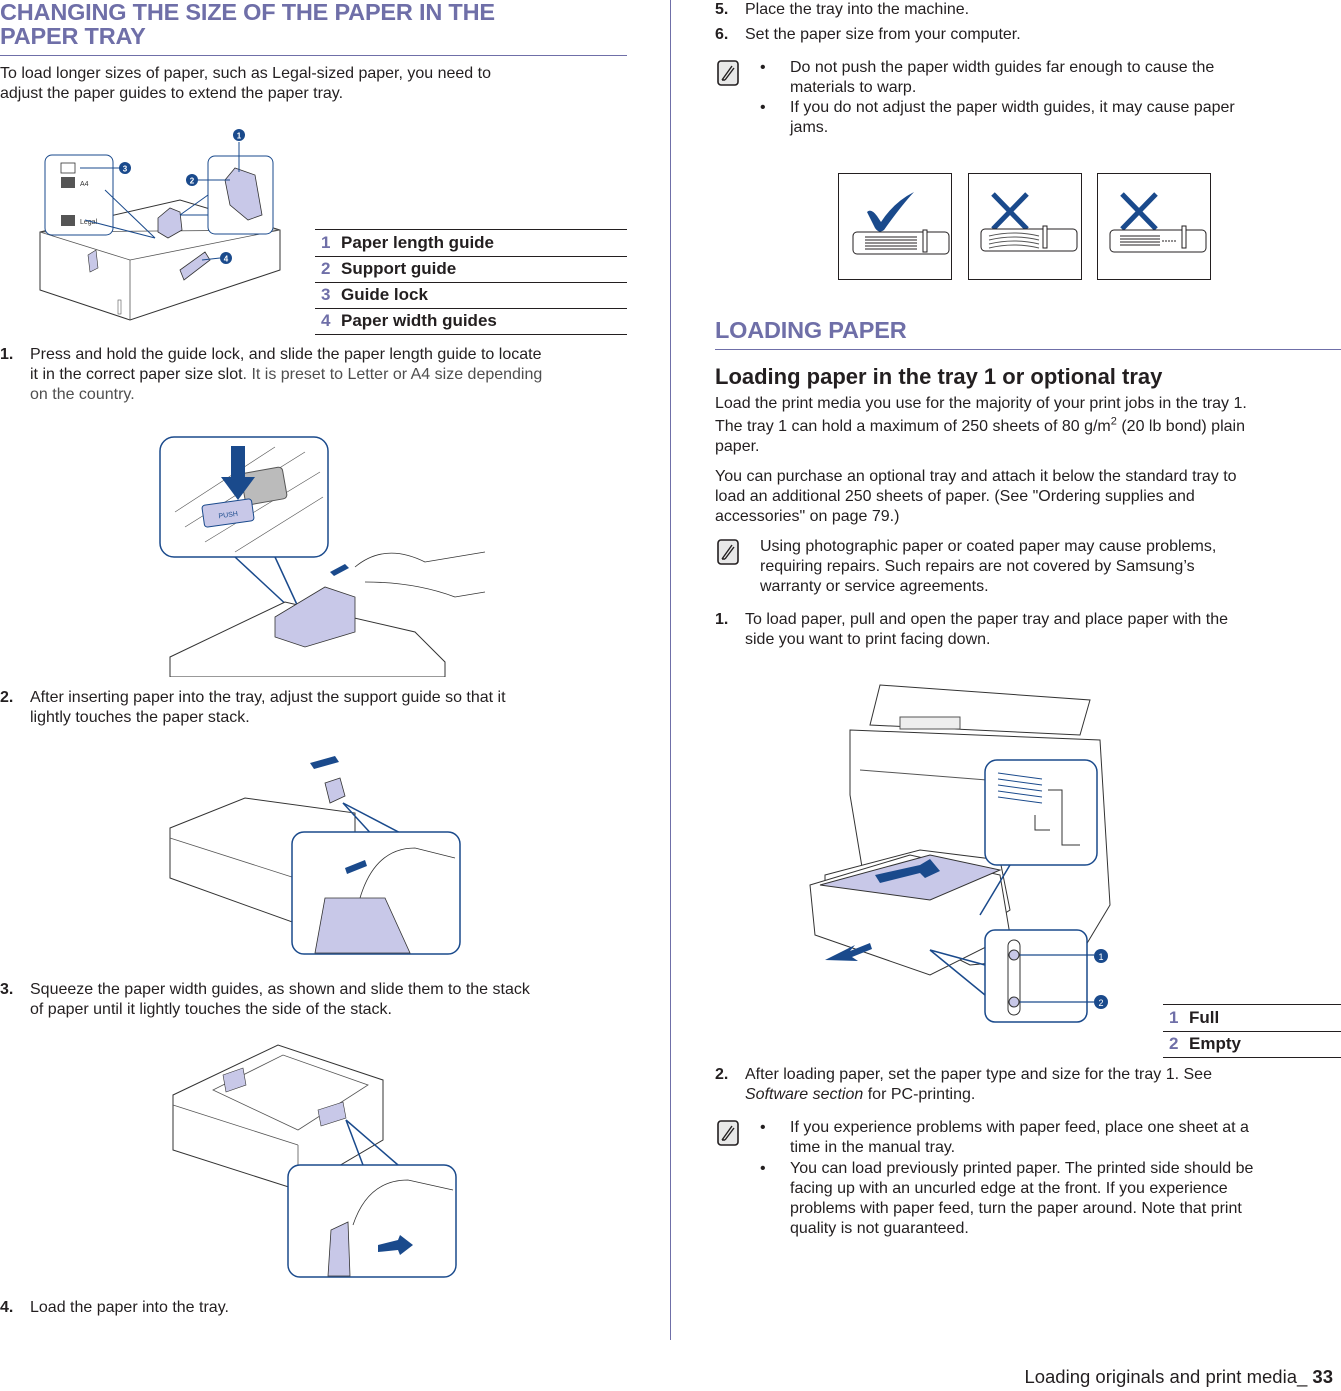 The image size is (1341, 1391). What do you see at coordinates (320, 554) in the screenshot?
I see `figure-press-guide-lock: PUSH` at bounding box center [320, 554].